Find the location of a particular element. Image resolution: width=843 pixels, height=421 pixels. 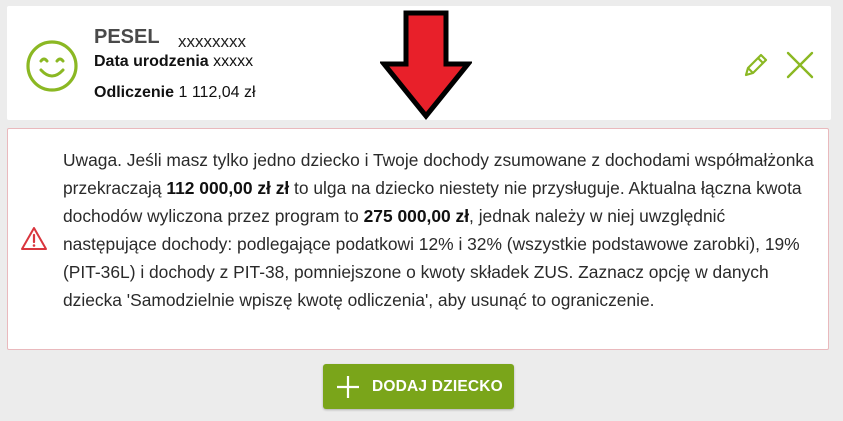

birth-date-value: xxxxx is located at coordinates (233, 61).